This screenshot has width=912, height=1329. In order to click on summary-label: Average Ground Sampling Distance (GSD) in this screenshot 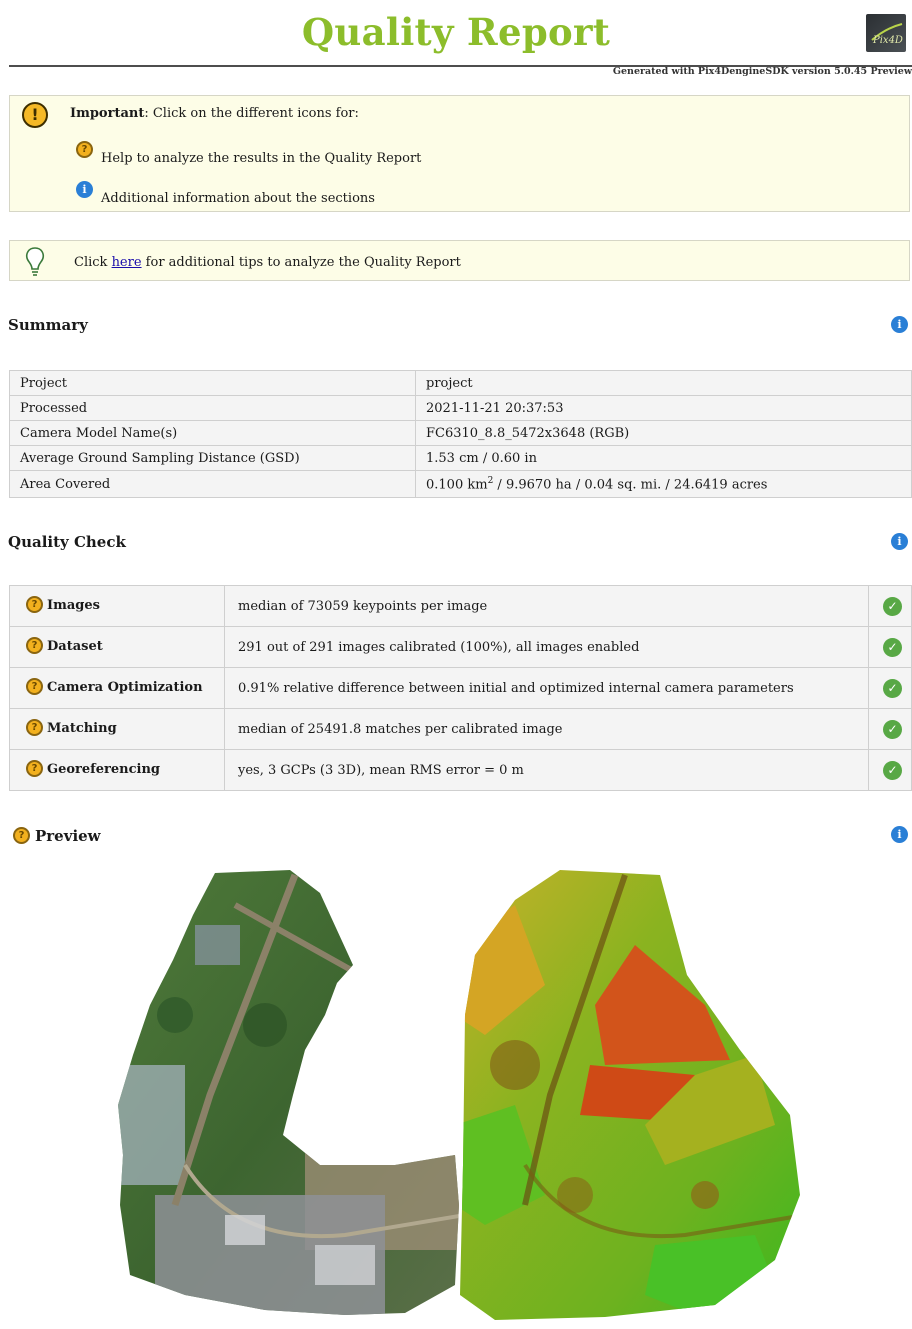, I will do `click(212, 458)`.